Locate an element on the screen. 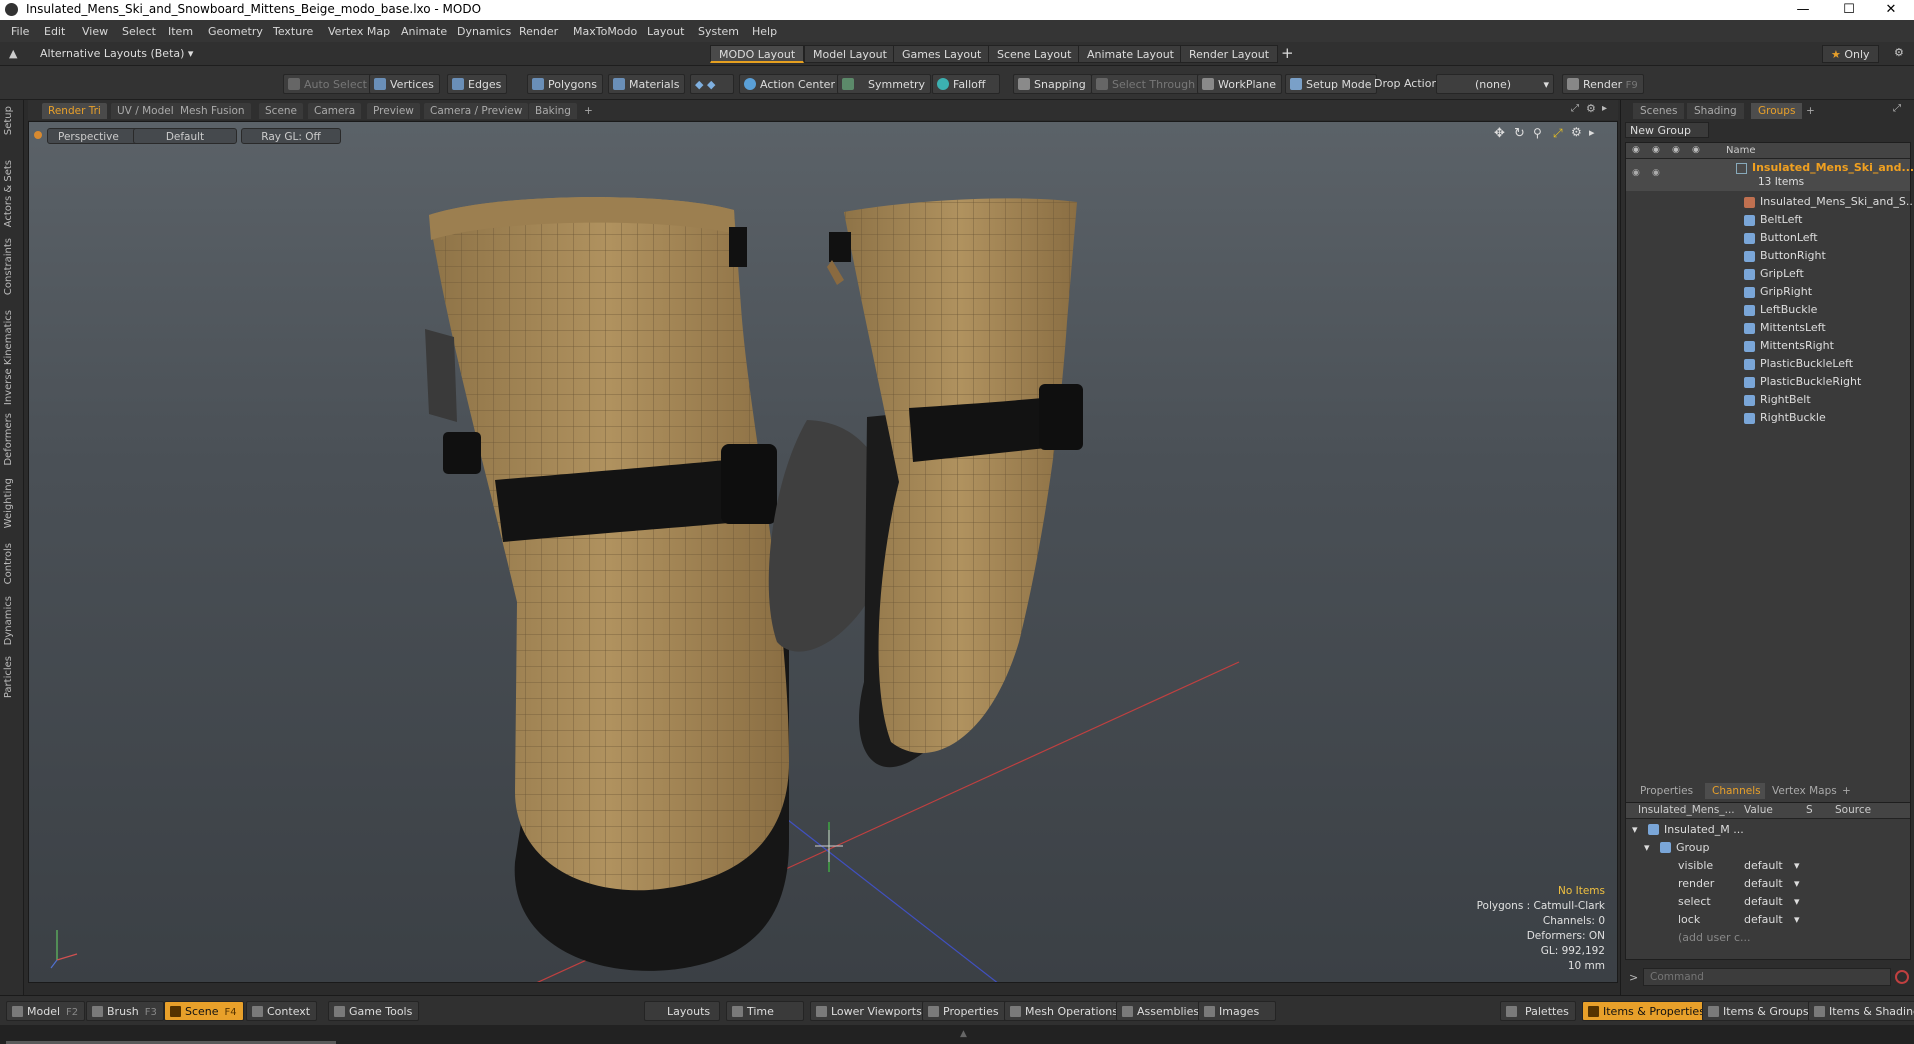 The width and height of the screenshot is (1914, 1044). tab-preview: Preview is located at coordinates (393, 111).